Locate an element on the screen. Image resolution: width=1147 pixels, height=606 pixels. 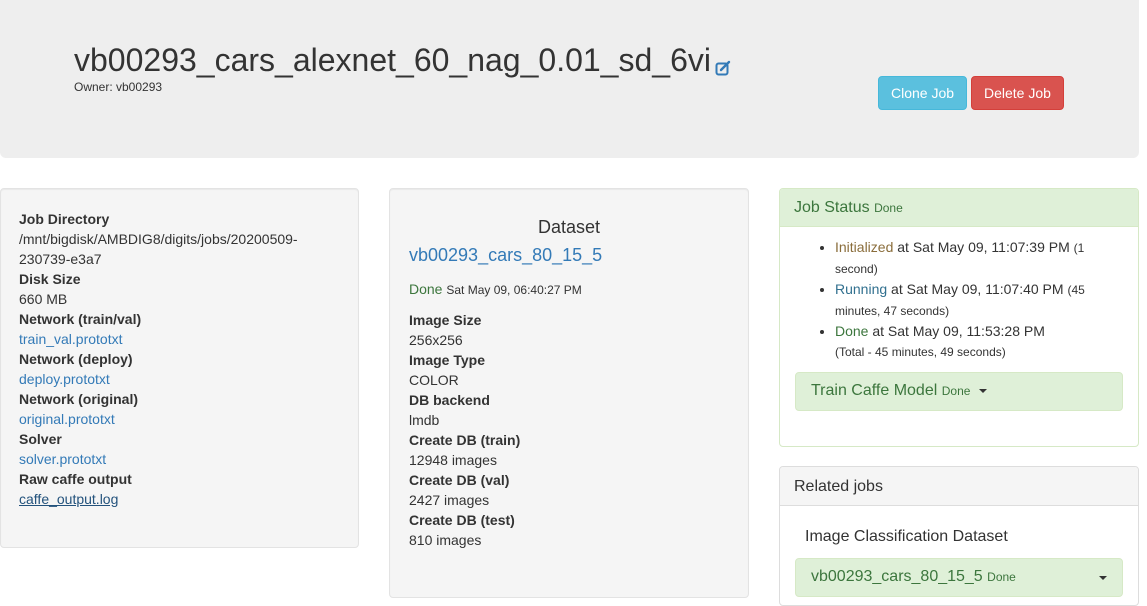
create-db-val-label: Create DB (val) is located at coordinates (459, 480).